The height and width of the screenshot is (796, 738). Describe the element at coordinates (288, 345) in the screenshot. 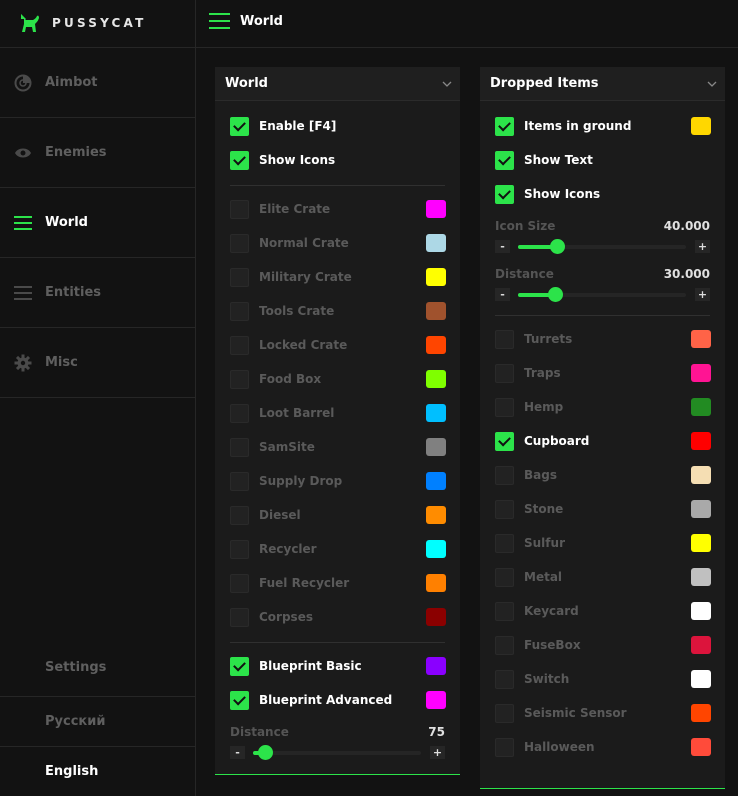

I see `option-locked-crate: Locked Crate` at that location.